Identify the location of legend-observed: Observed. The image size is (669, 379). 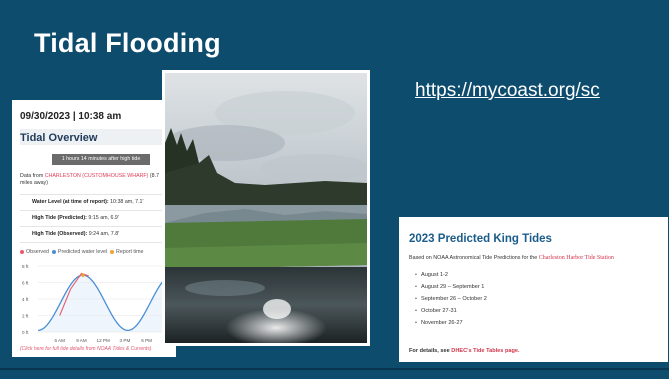
(37, 252).